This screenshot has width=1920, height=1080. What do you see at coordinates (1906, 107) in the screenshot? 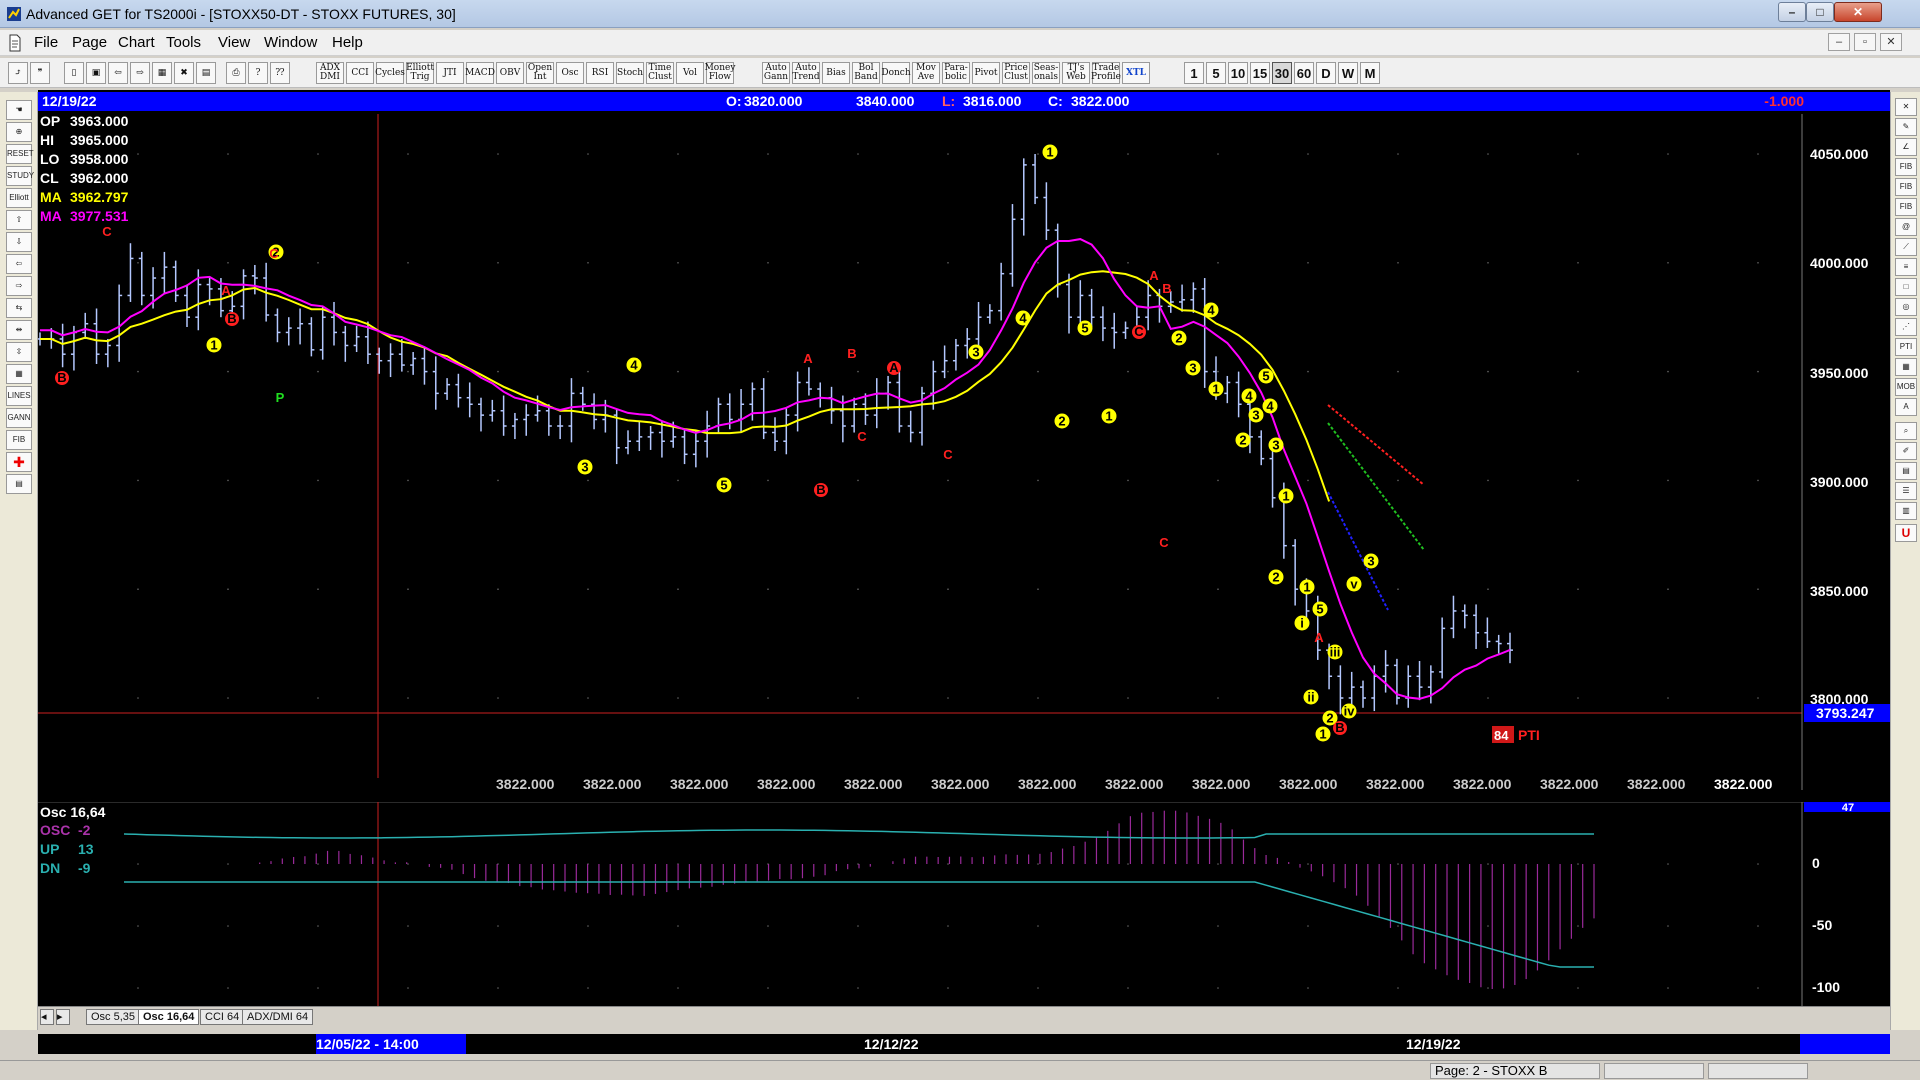
I see `close-tool-icon: ✕` at bounding box center [1906, 107].